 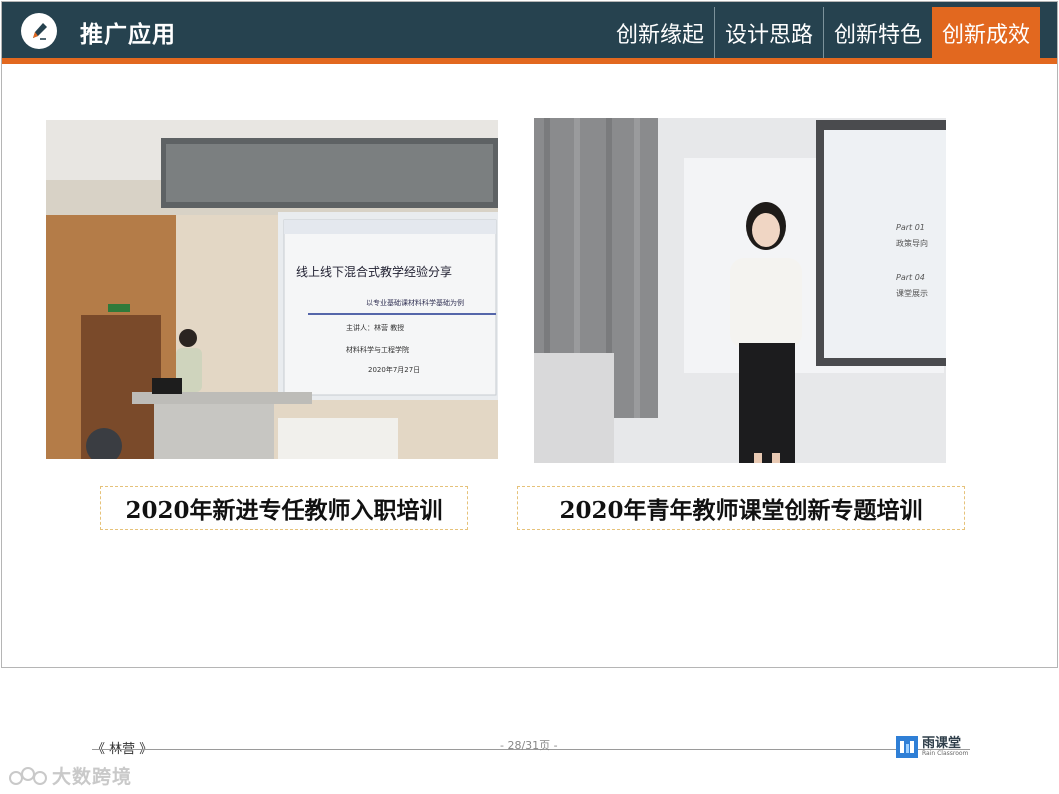 I want to click on rain-classroom-name: 雨课堂, so click(x=942, y=743).